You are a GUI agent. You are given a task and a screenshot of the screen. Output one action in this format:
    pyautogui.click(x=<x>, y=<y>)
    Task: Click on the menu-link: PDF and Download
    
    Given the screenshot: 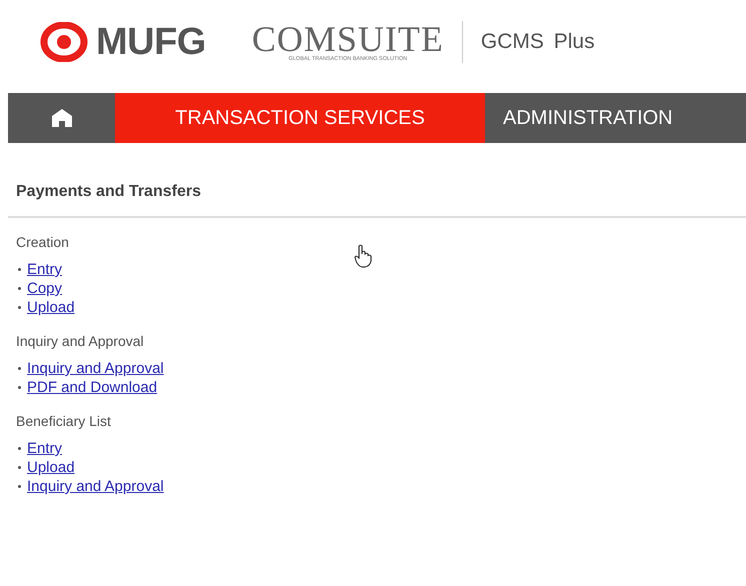 What is the action you would take?
    pyautogui.click(x=92, y=387)
    